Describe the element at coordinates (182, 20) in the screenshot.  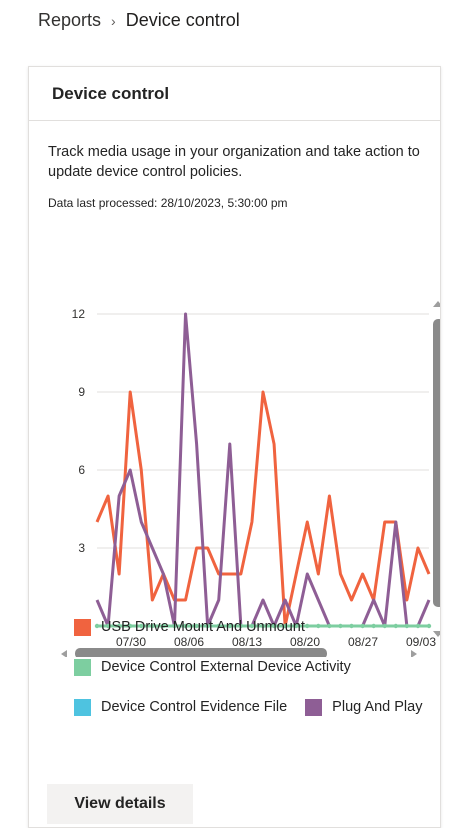
I see `breadcrumb-current: Device control` at that location.